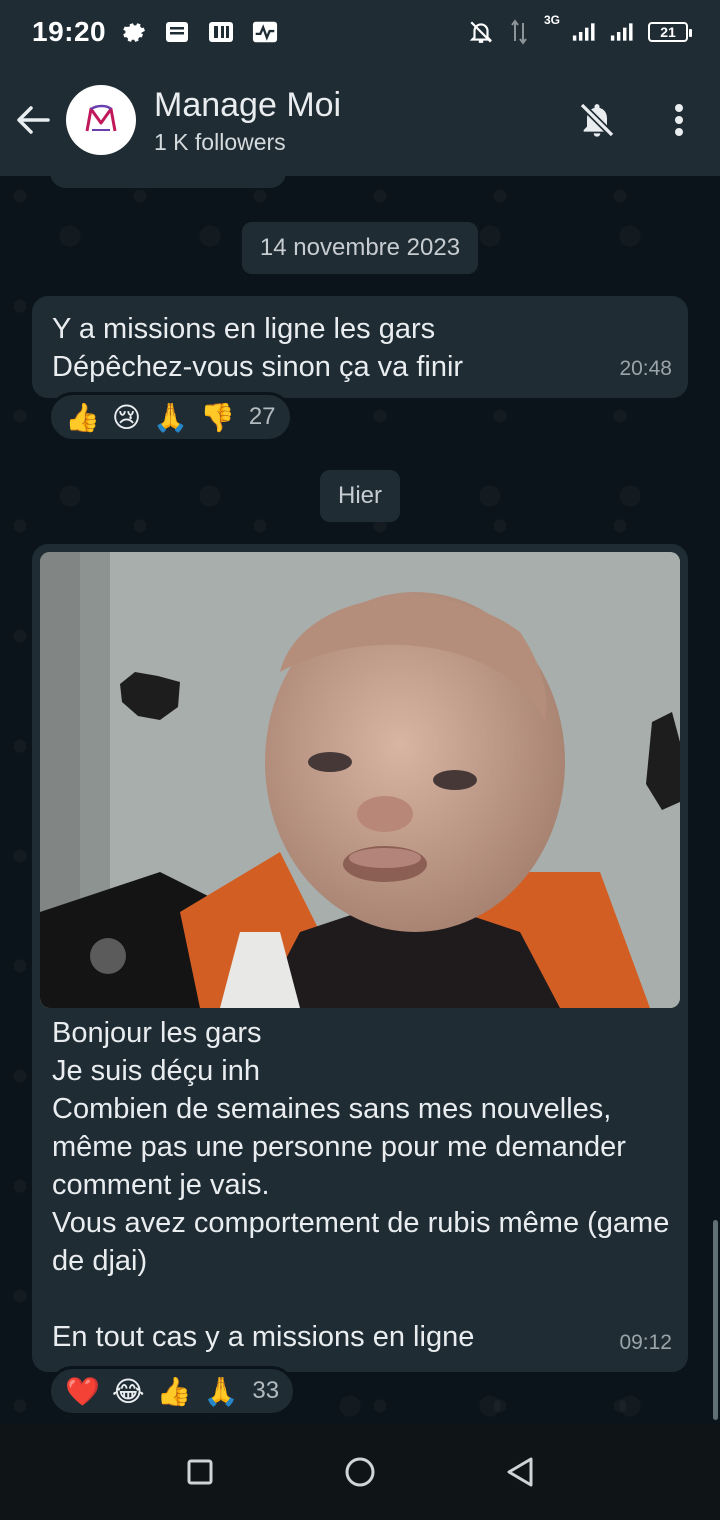 This screenshot has height=1520, width=720. I want to click on reactions-bar: ❤️ 😂 👍 🙏 33, so click(172, 1391).